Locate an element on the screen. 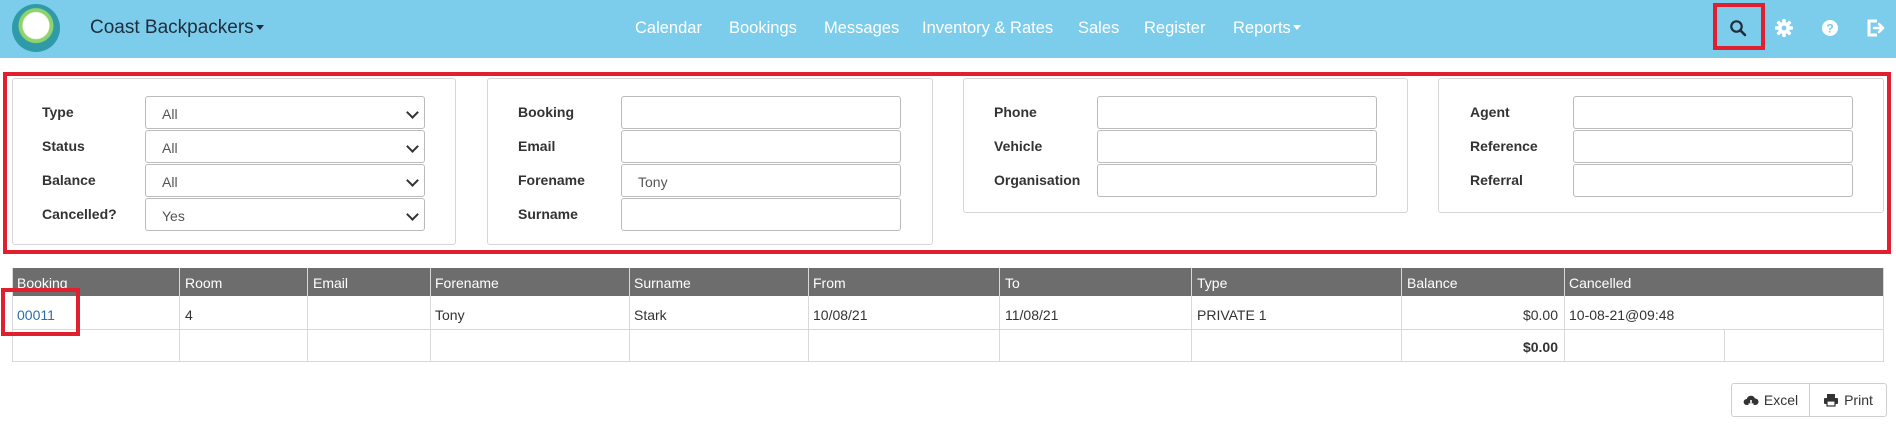  total-balance: $0.00 is located at coordinates (1540, 347).